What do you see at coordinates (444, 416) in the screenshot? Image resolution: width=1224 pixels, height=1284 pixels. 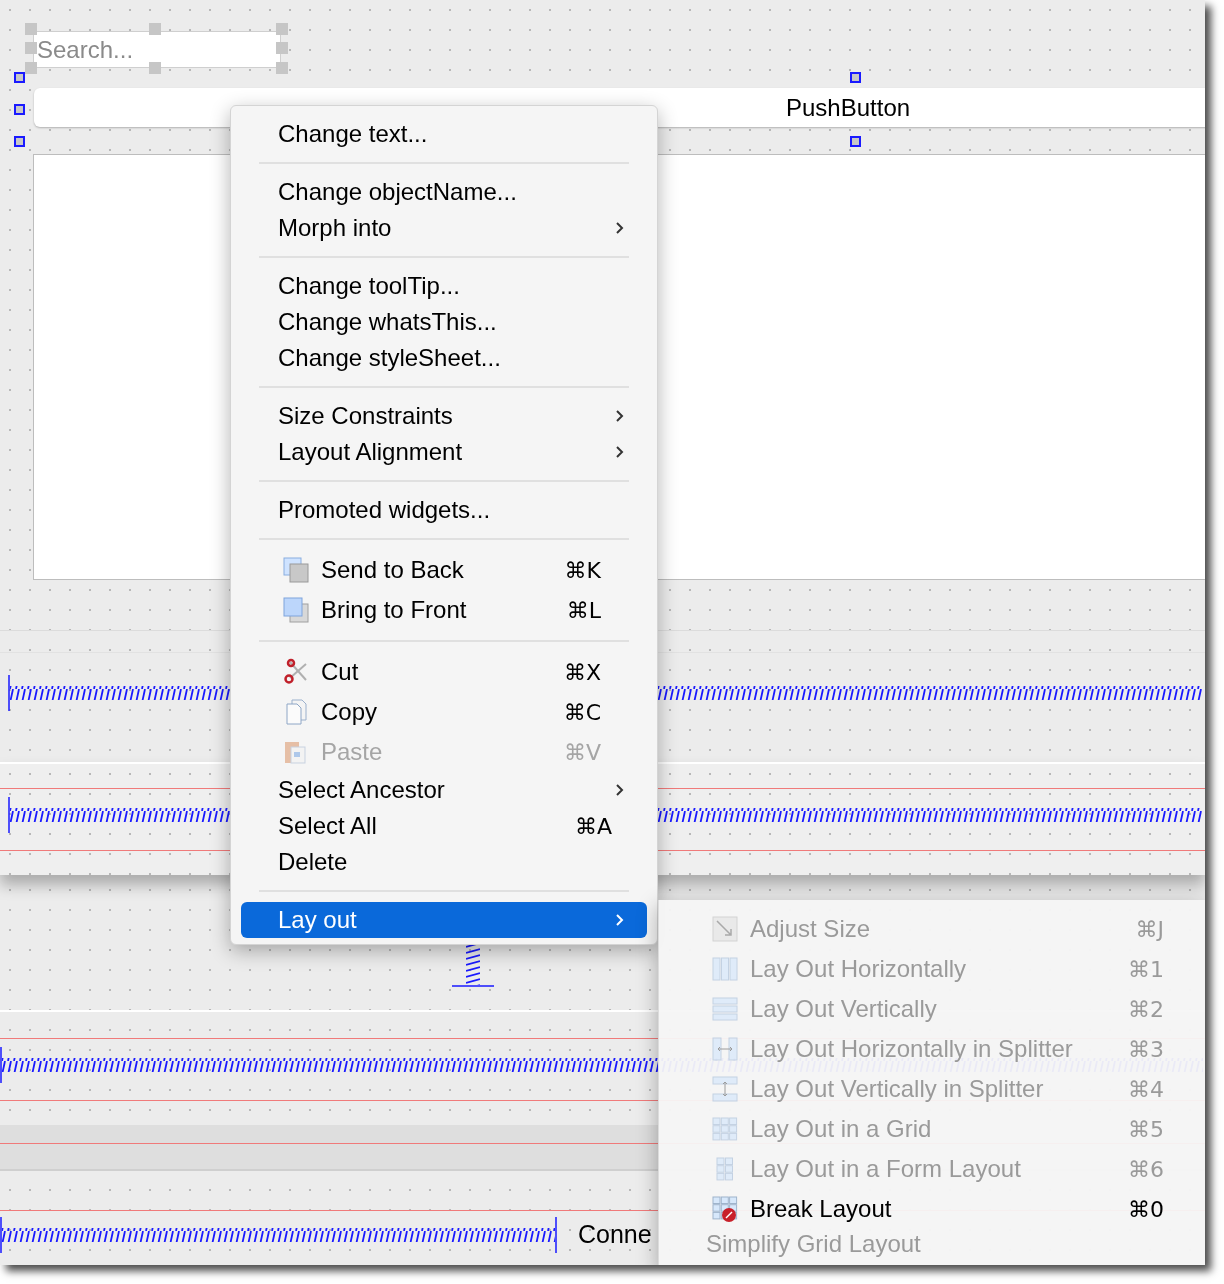 I see `menu-item: Size Constraints` at bounding box center [444, 416].